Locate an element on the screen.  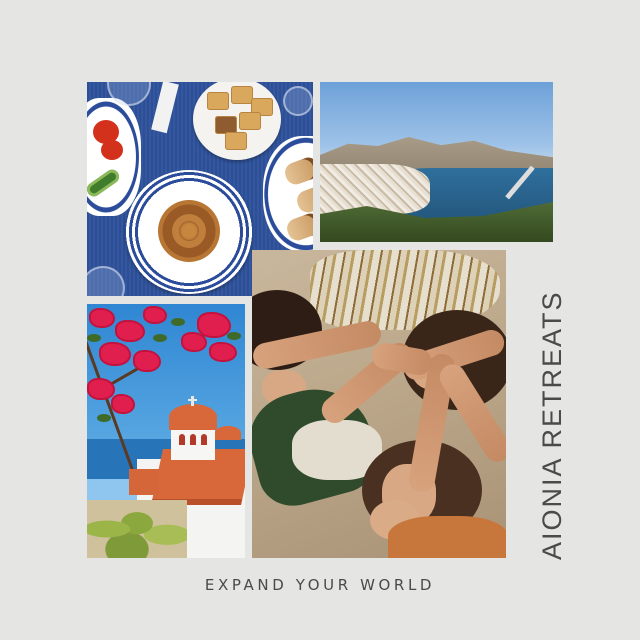
orange-top is located at coordinates (447, 537).